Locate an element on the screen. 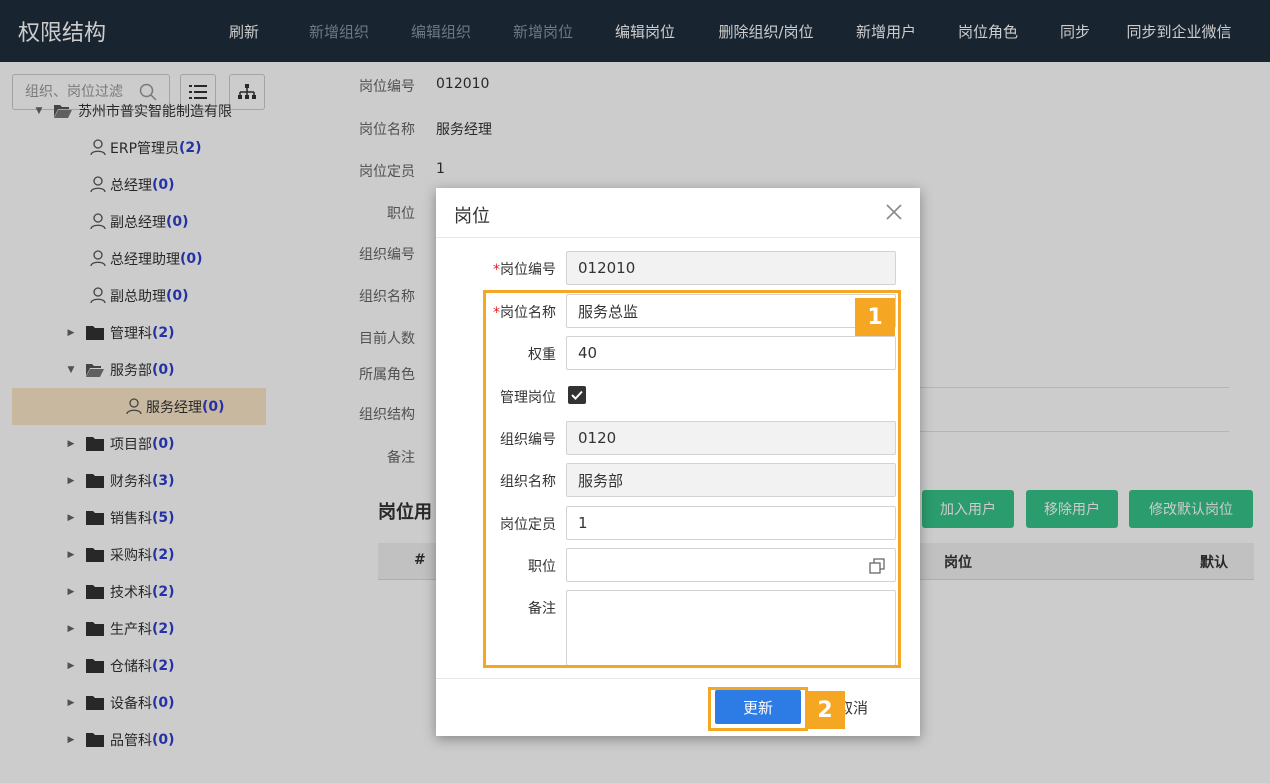 The image size is (1270, 783). highlight-frame-update is located at coordinates (758, 709).